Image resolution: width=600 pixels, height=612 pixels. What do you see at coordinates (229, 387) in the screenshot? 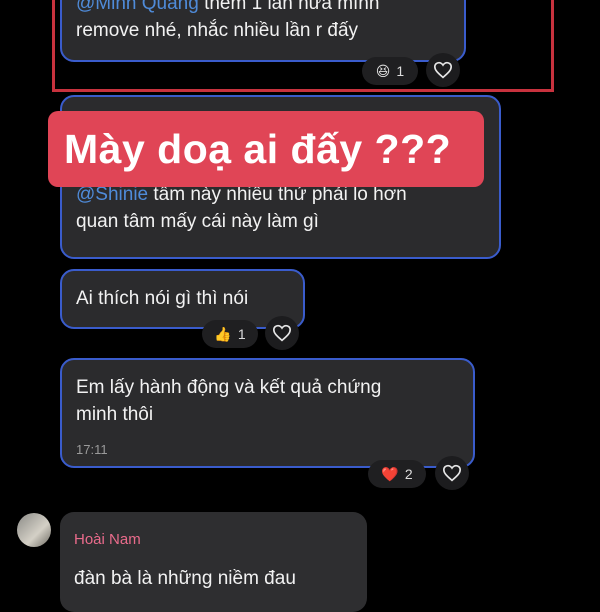
I see `message-text: Em lấy hành động và kết quả chứng` at bounding box center [229, 387].